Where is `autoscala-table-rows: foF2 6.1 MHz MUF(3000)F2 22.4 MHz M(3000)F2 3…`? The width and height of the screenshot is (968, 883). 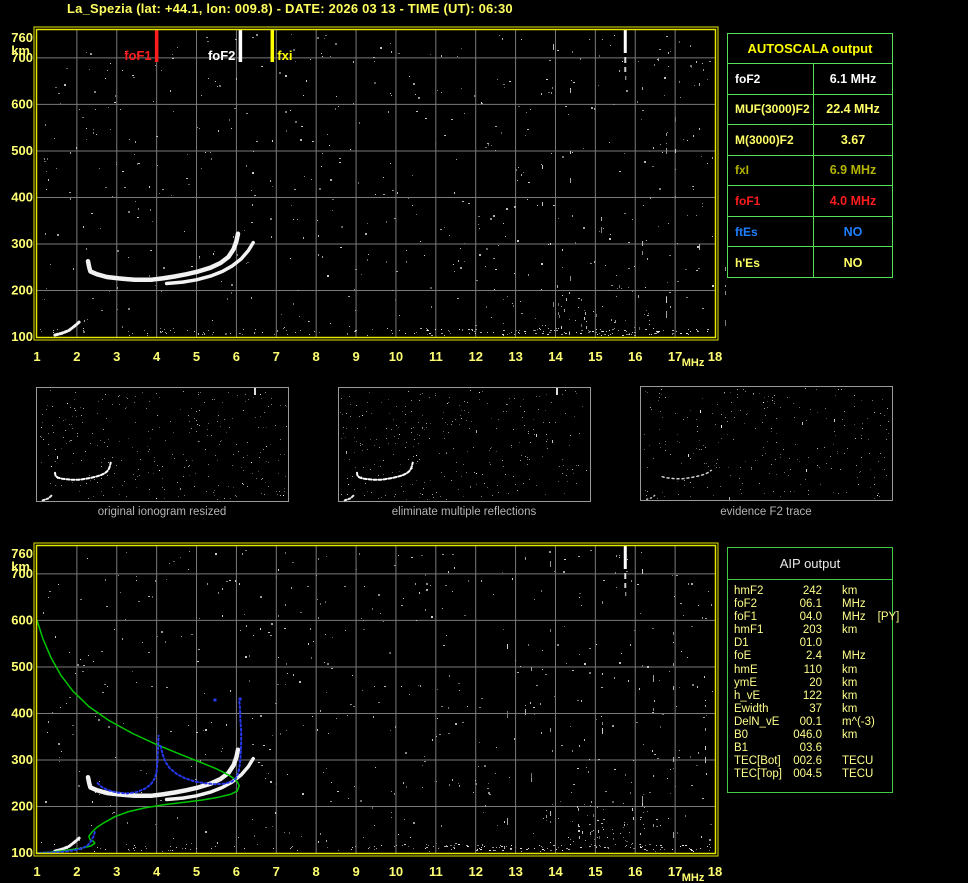
autoscala-table-rows: foF2 6.1 MHz MUF(3000)F2 22.4 MHz M(3000)F2 3… is located at coordinates (810, 171).